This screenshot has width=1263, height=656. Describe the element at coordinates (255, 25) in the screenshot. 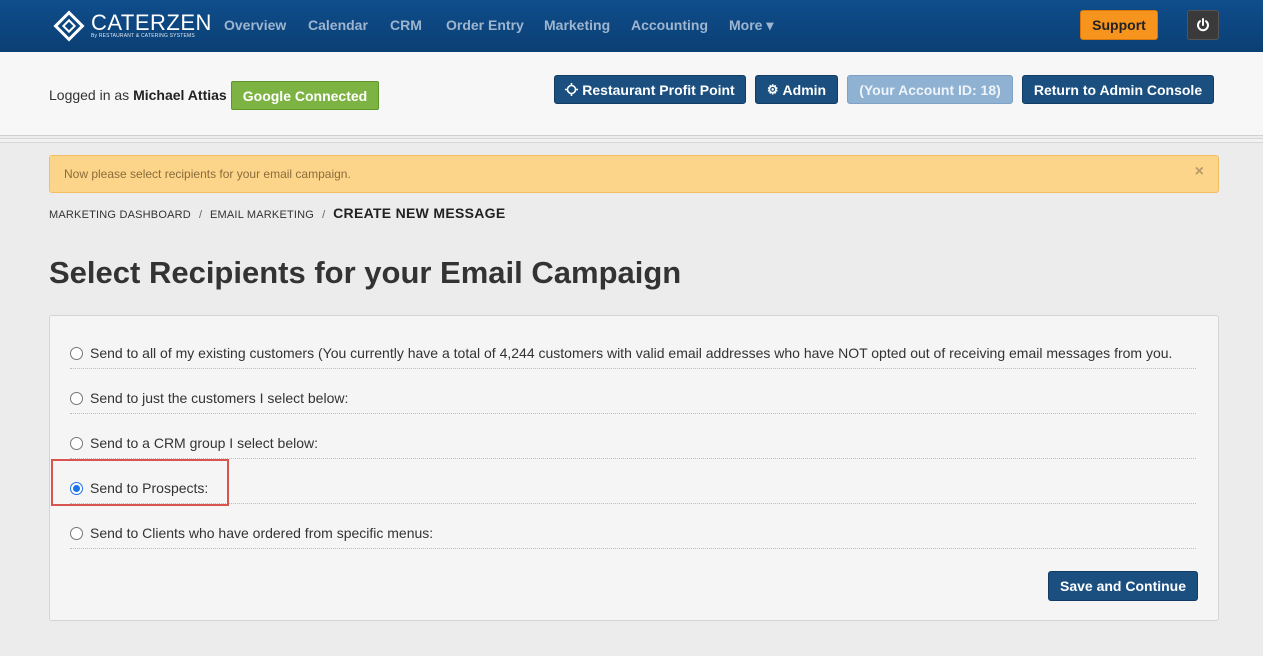

I see `nav-overview: Overview` at that location.